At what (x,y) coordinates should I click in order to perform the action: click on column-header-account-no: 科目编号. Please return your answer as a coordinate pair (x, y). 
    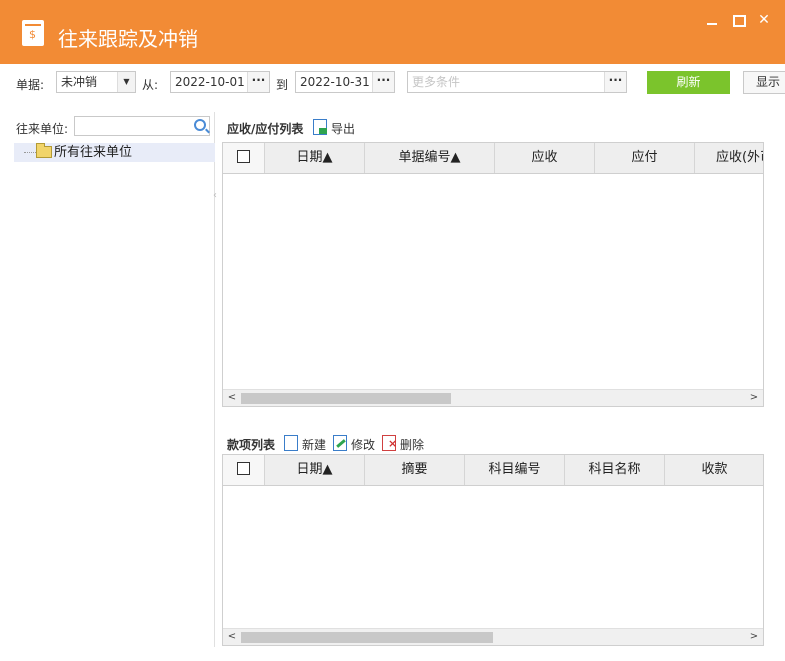
    Looking at the image, I should click on (515, 470).